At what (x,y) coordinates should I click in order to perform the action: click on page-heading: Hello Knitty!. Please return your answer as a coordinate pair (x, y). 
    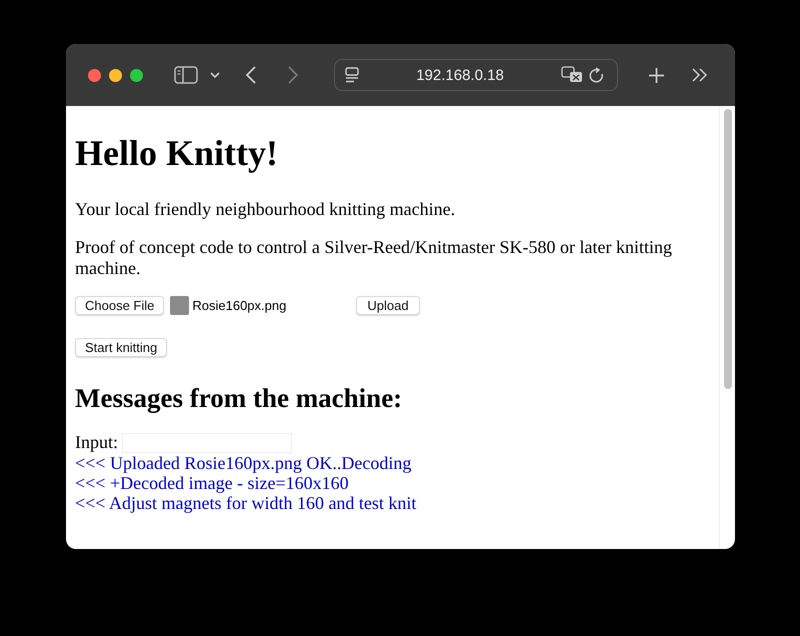
    Looking at the image, I should click on (177, 153).